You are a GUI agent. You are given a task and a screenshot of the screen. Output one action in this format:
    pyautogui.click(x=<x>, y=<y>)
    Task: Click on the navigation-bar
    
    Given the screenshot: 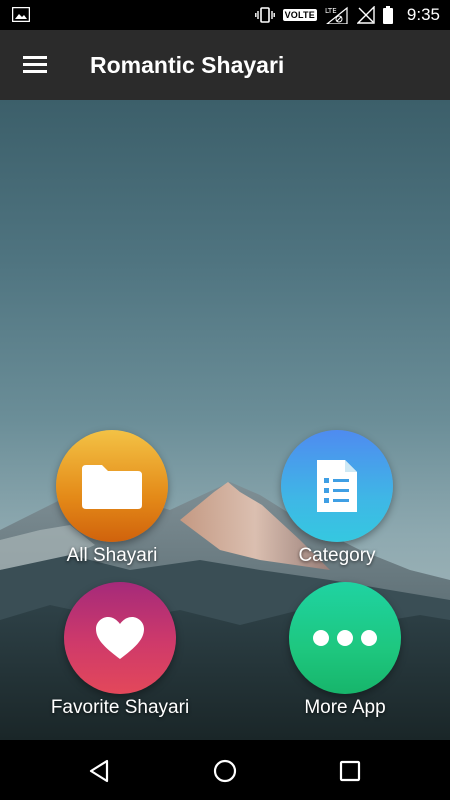 What is the action you would take?
    pyautogui.click(x=225, y=770)
    